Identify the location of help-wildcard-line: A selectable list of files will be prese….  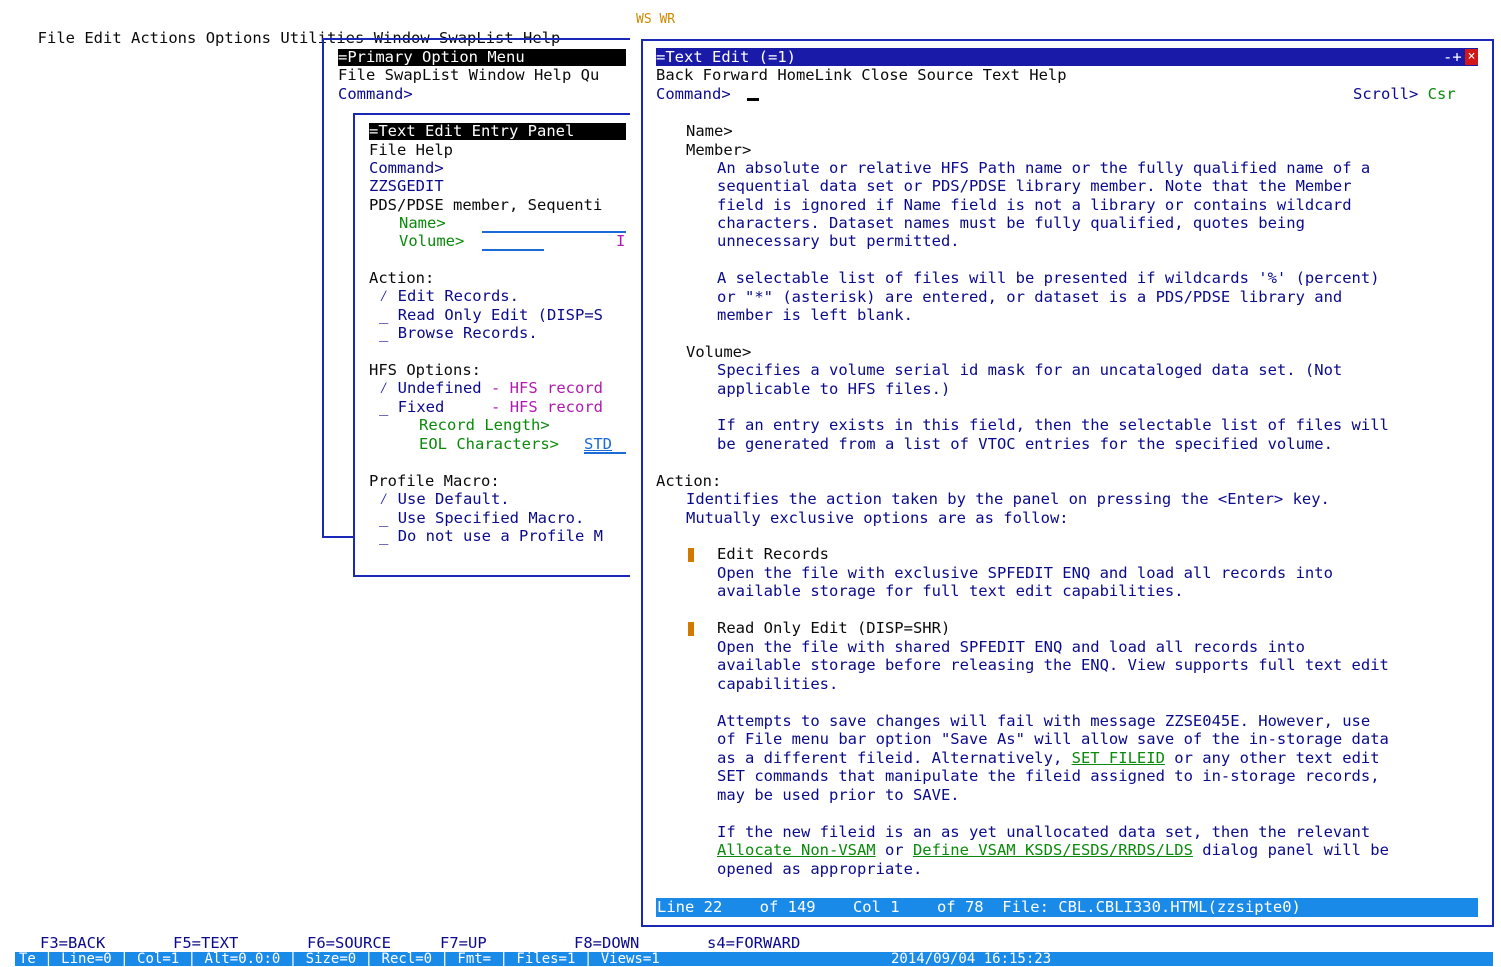
(1048, 278).